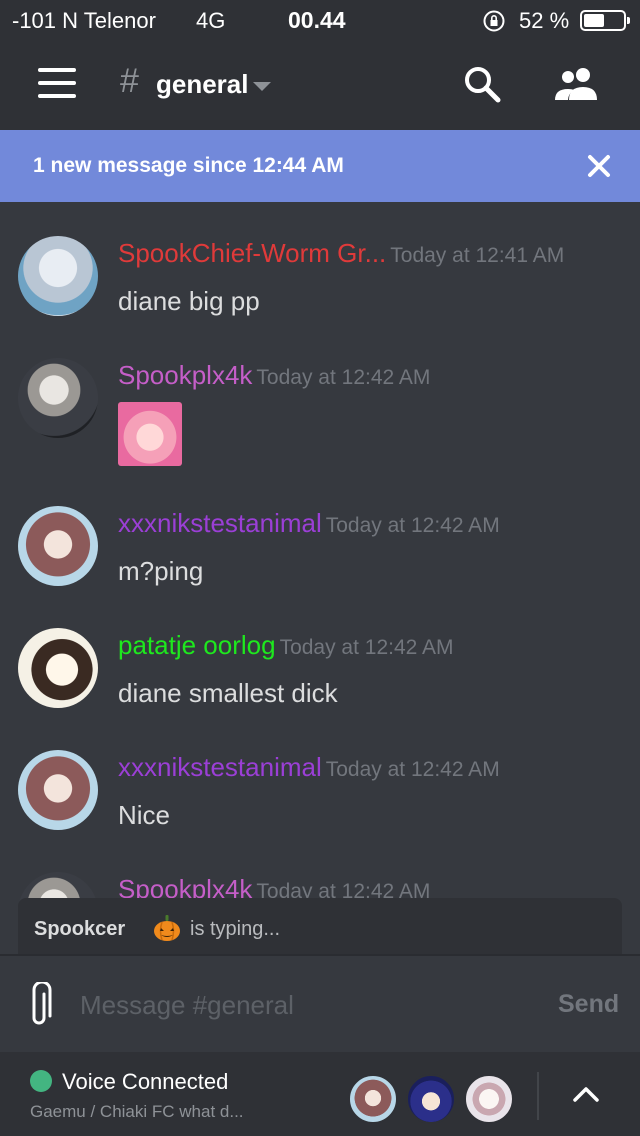 The image size is (640, 1136). I want to click on voice-connected-indicator, so click(41, 1081).